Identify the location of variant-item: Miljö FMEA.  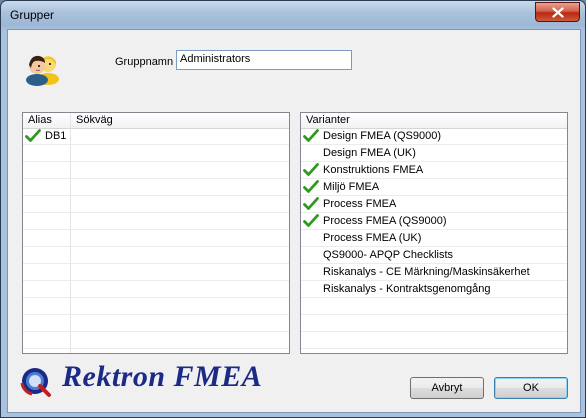
(434, 187).